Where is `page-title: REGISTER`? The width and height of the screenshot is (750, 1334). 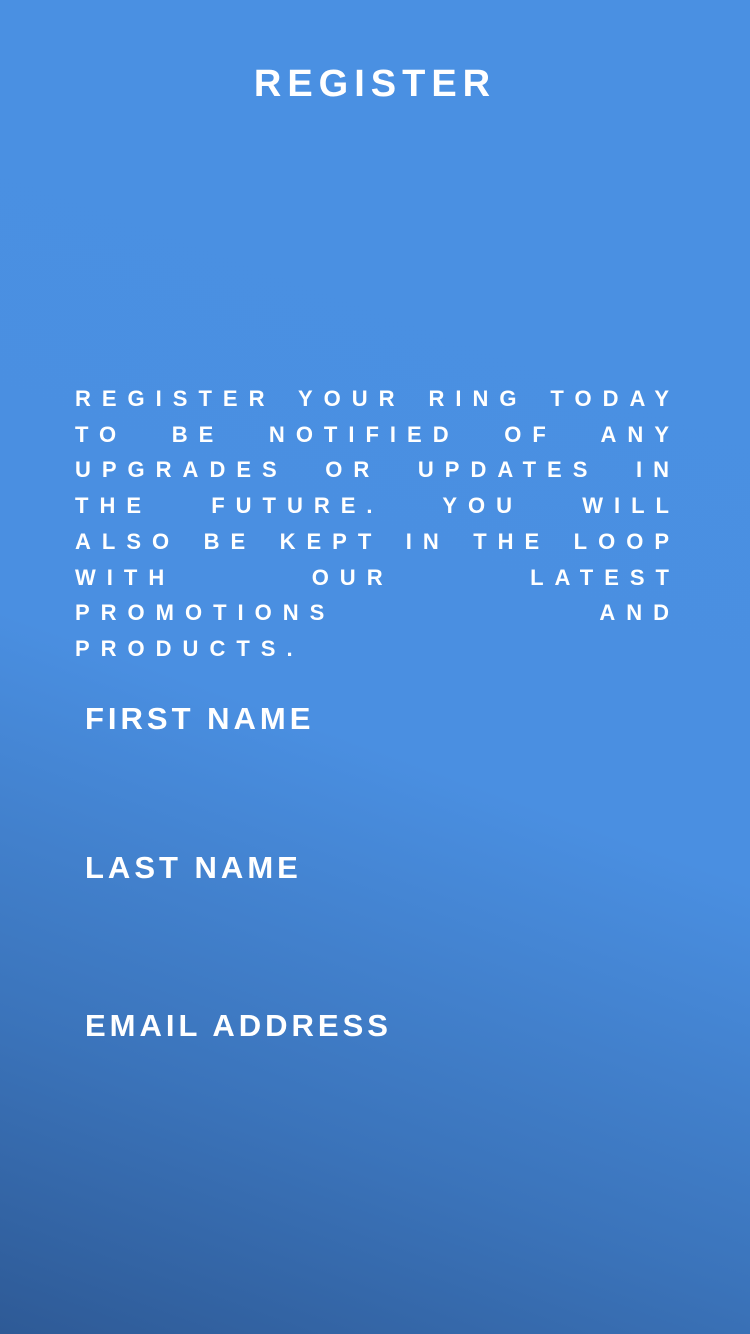
page-title: REGISTER is located at coordinates (375, 84).